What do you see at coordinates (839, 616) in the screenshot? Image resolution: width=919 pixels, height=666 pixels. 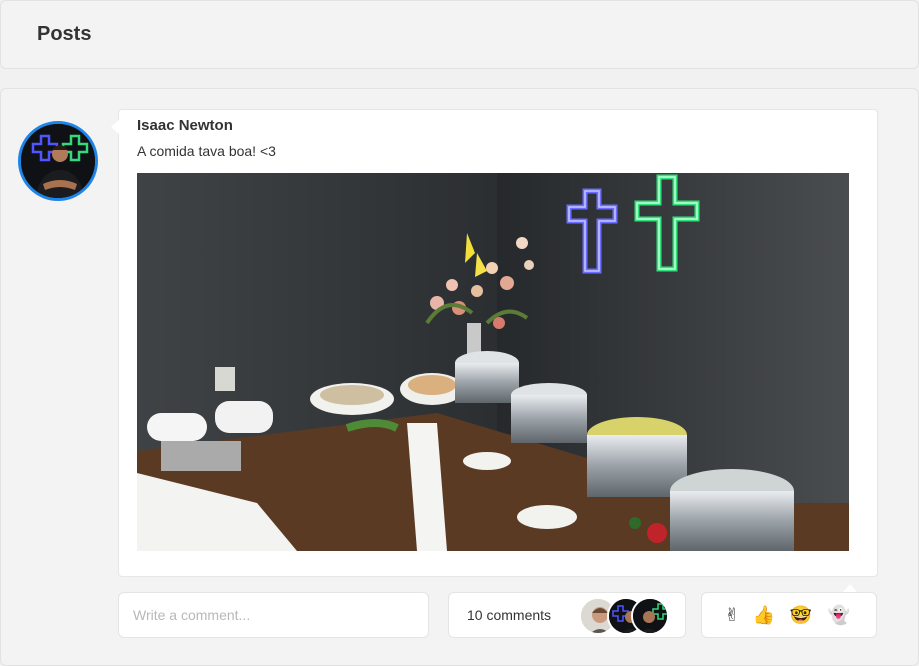 I see `ghost-icon: 👻` at bounding box center [839, 616].